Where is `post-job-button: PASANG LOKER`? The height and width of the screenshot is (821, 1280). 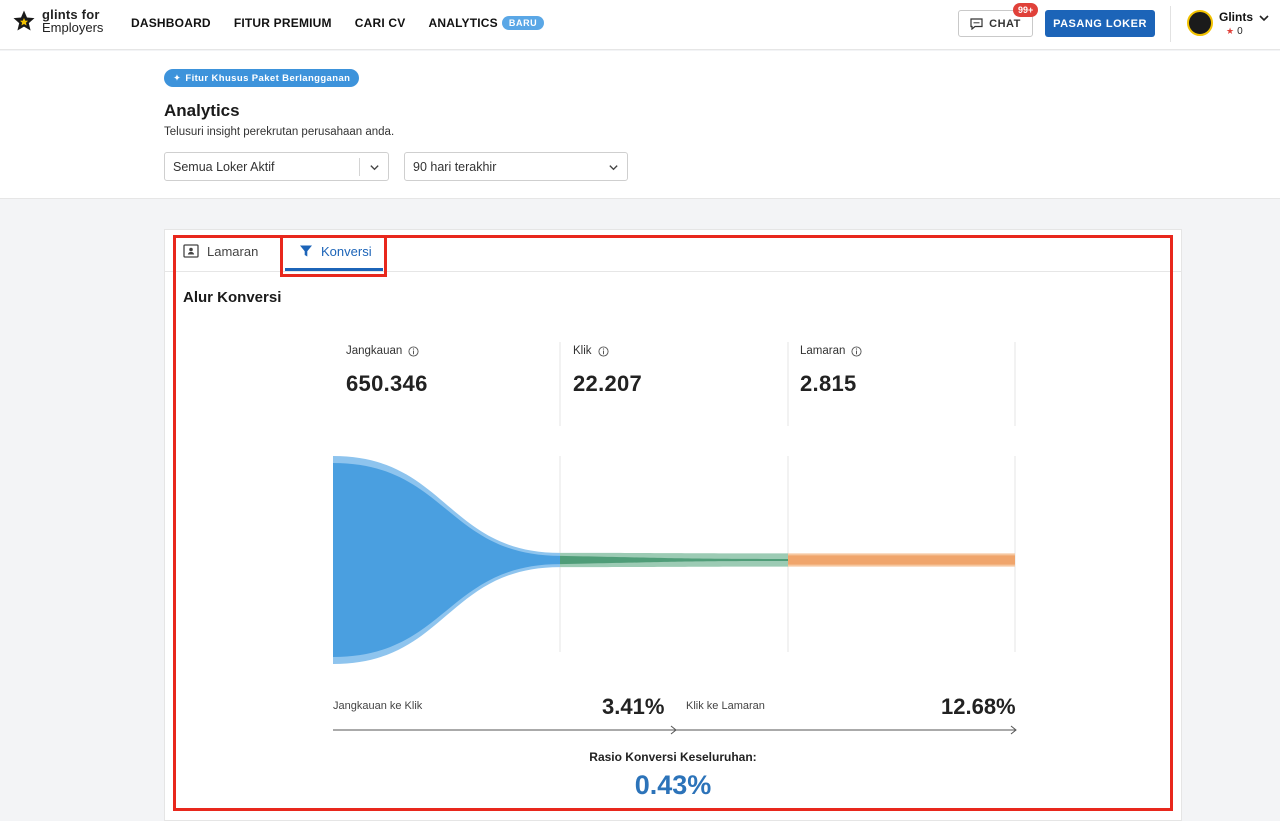 post-job-button: PASANG LOKER is located at coordinates (1100, 23).